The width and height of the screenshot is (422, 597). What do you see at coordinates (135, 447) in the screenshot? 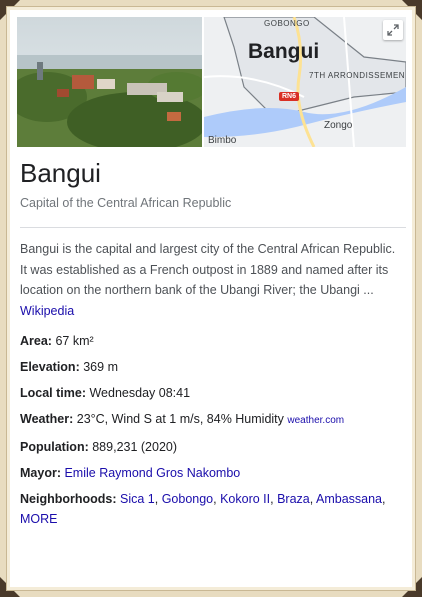
I see `fact-value: 889,231 (2020)` at bounding box center [135, 447].